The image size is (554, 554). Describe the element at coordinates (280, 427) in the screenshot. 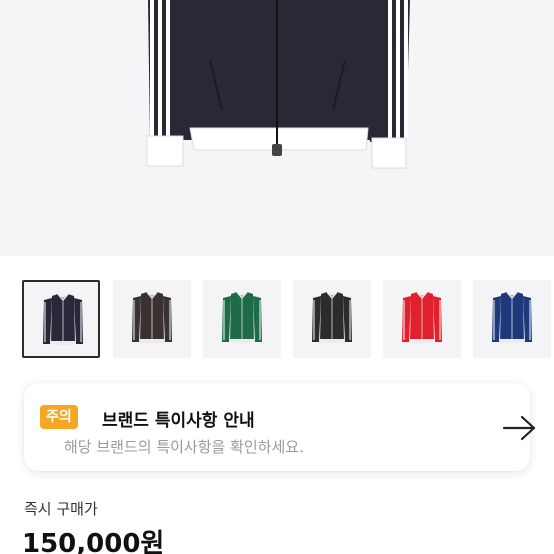

I see `brand-notice-card: 주의 브랜드 특이사항 안내 해당 브랜드의 특이사항을 확인하세요.` at that location.